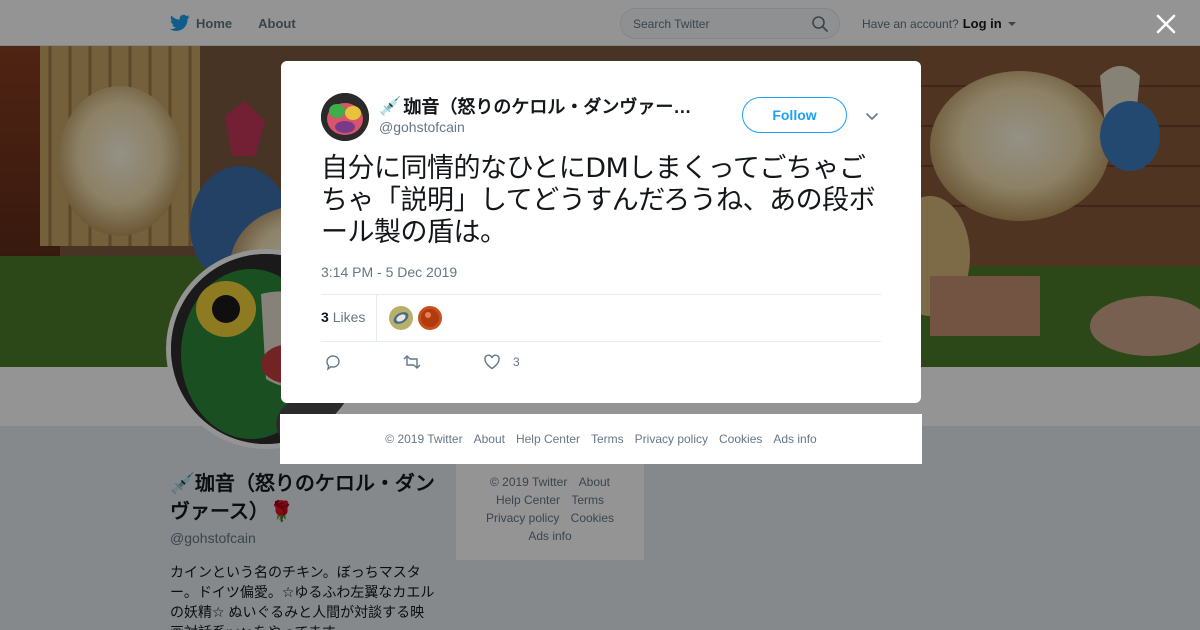 This screenshot has height=630, width=1200. Describe the element at coordinates (601, 363) in the screenshot. I see `tweet-actions: 3` at that location.